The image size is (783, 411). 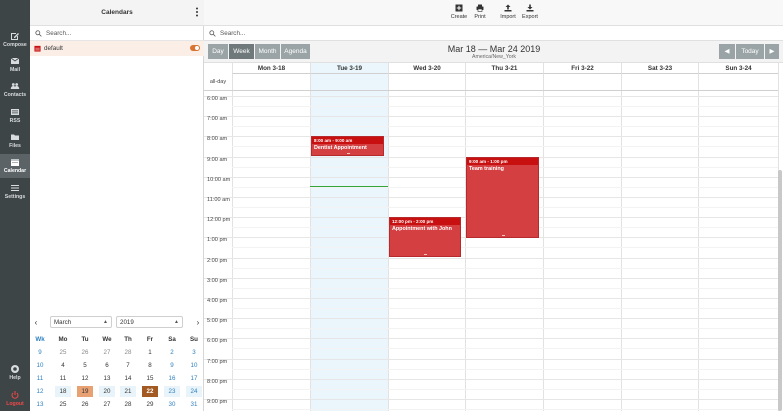 What do you see at coordinates (426, 68) in the screenshot?
I see `day-header: Wed 3-20` at bounding box center [426, 68].